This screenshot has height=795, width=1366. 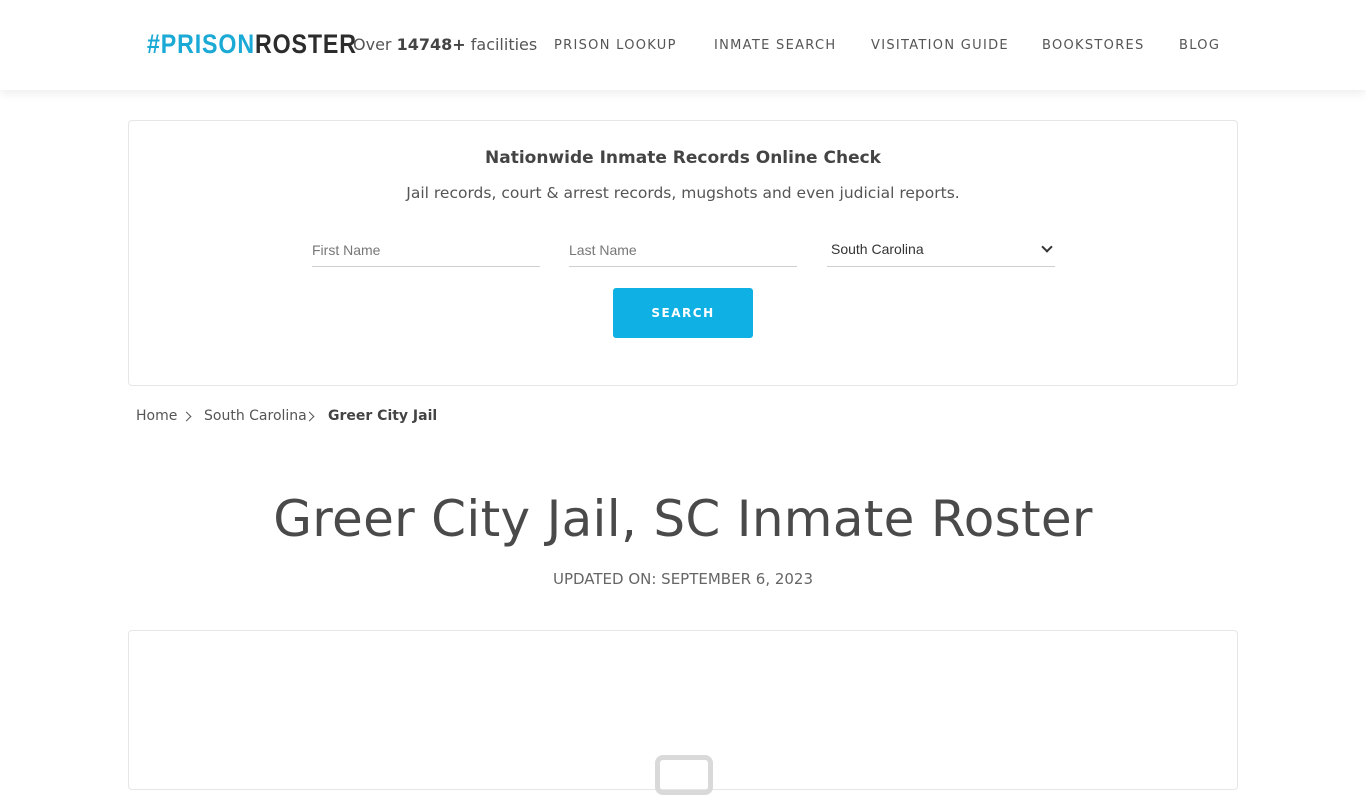 What do you see at coordinates (426, 250) in the screenshot?
I see `first-name-input` at bounding box center [426, 250].